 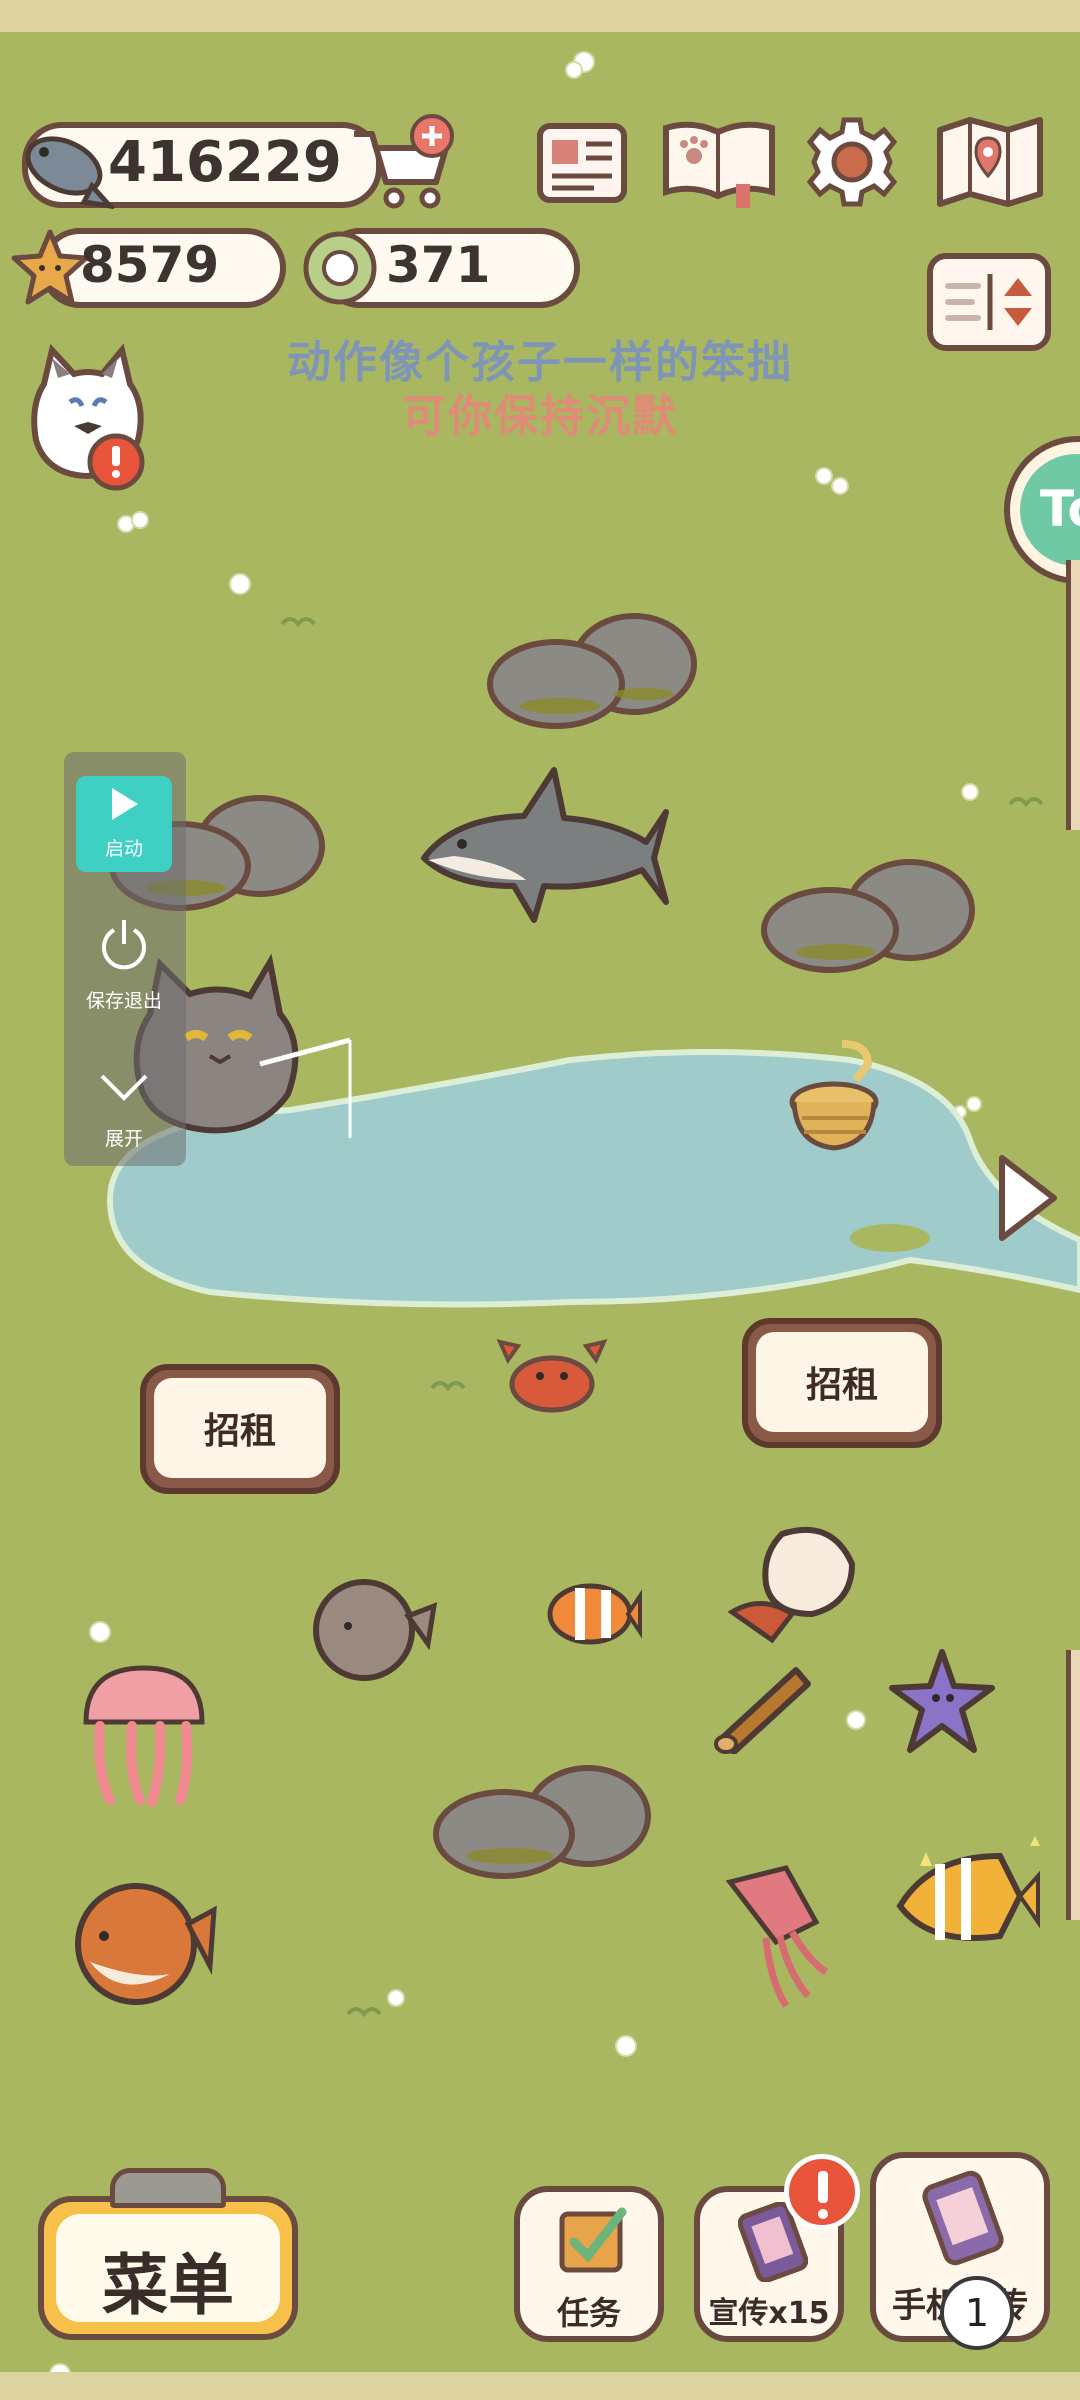 I want to click on basket-sprite, so click(x=836, y=1102).